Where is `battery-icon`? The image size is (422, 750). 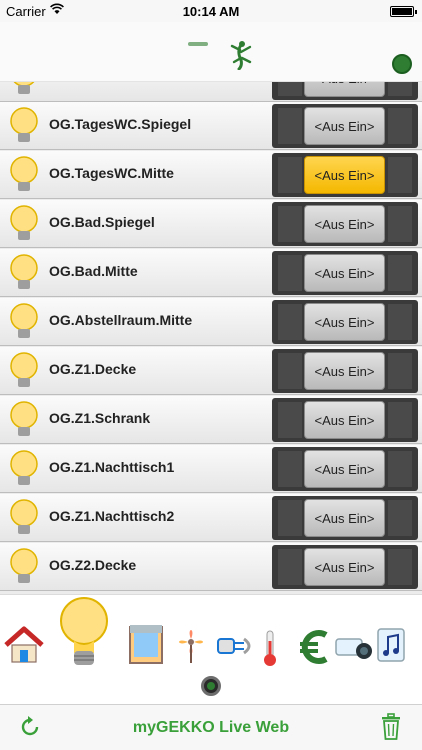
battery-icon is located at coordinates (403, 11).